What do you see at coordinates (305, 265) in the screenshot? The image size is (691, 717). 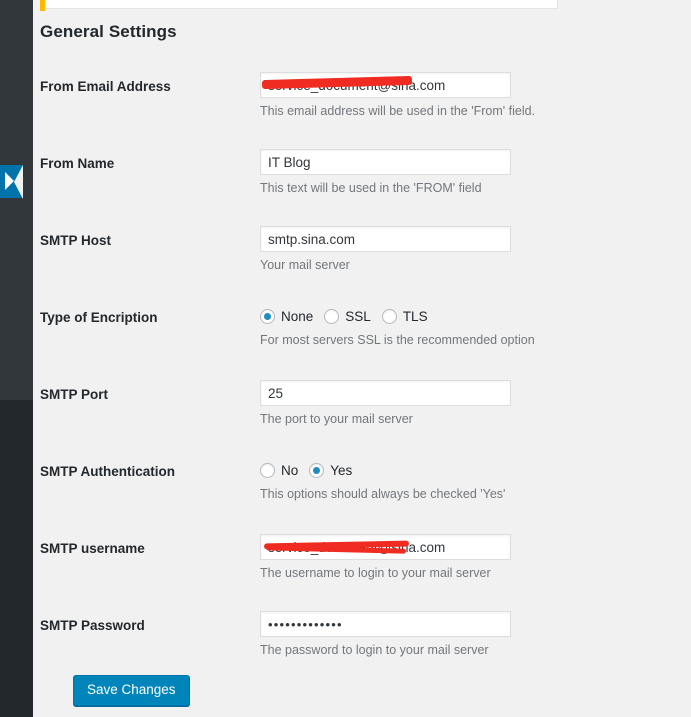 I see `field-description: Your mail server` at bounding box center [305, 265].